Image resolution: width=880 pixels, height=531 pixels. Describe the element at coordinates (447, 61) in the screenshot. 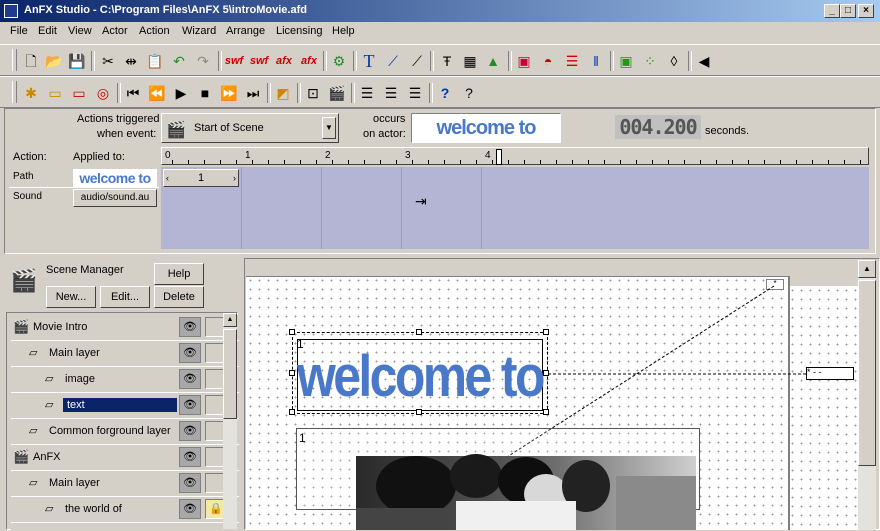

I see `text-effect-icon: Ŧ` at that location.